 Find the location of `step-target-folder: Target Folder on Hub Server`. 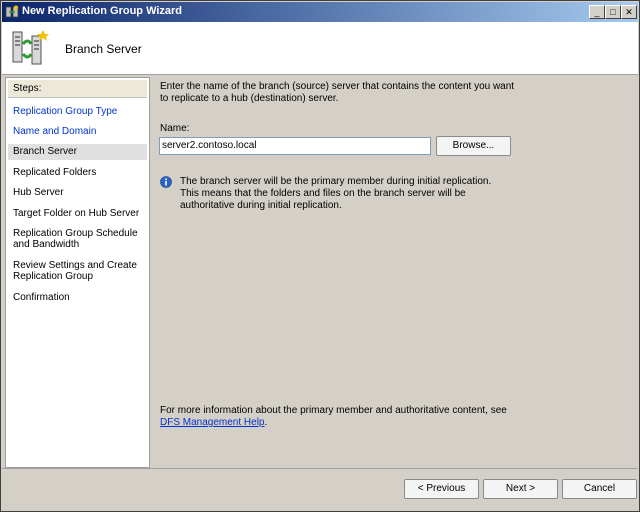

step-target-folder: Target Folder on Hub Server is located at coordinates (76, 213).